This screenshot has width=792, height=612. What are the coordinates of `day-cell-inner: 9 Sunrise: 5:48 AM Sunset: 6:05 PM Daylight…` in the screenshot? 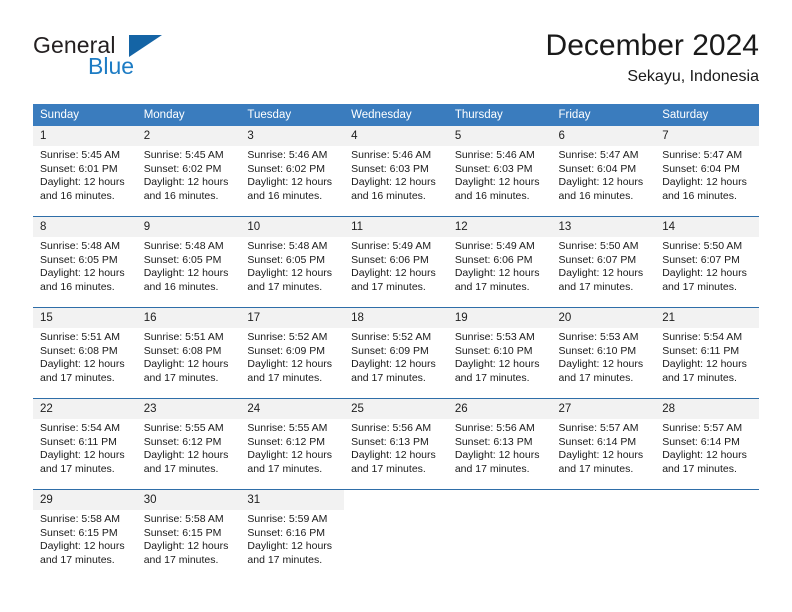 It's located at (188, 262).